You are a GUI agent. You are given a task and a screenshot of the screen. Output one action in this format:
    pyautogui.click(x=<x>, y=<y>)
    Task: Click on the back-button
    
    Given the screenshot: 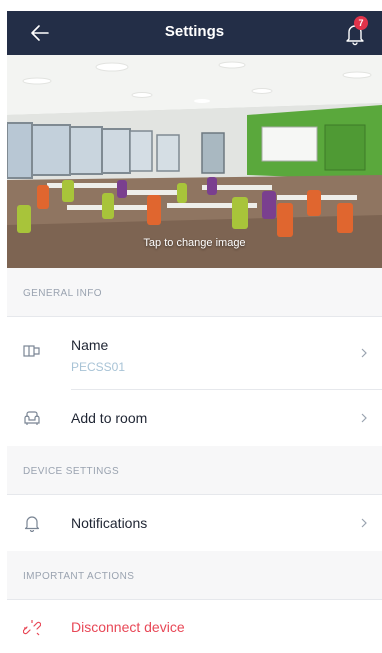 What is the action you would take?
    pyautogui.click(x=40, y=33)
    